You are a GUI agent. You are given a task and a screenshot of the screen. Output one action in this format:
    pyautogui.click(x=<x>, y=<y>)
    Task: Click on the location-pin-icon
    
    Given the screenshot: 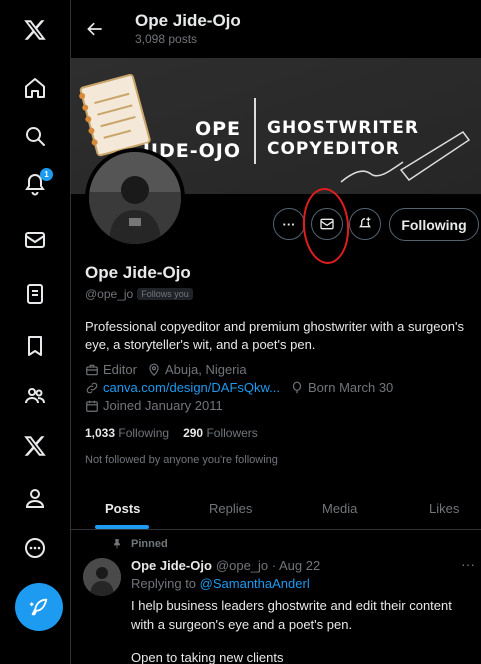 What is the action you would take?
    pyautogui.click(x=154, y=369)
    